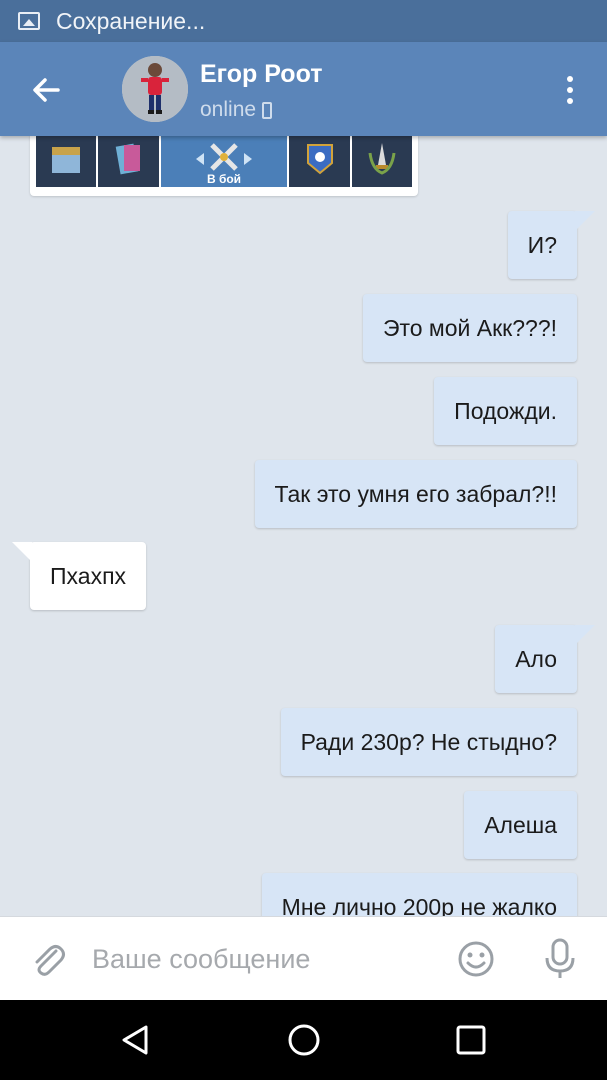 The height and width of the screenshot is (1080, 607). I want to click on message-bubble: Алеша, so click(520, 825).